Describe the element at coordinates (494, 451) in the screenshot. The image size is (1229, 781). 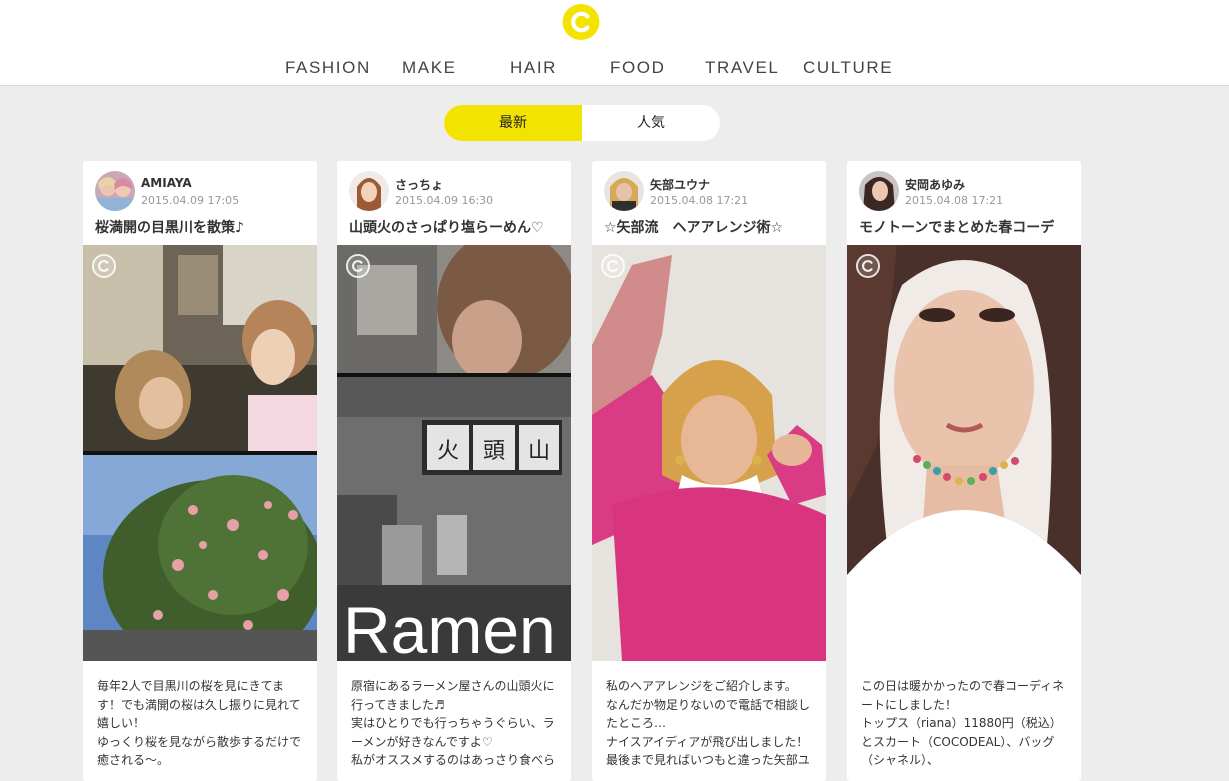
I see `svg-text: 頭` at that location.